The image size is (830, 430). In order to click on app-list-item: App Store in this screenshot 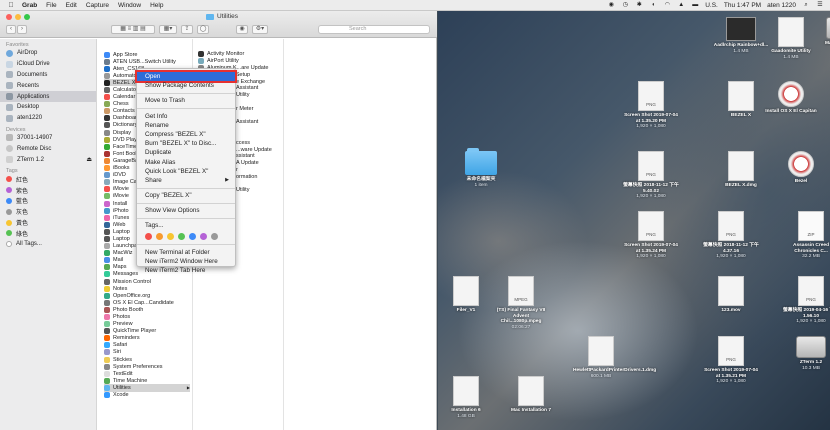, I will do `click(147, 54)`.